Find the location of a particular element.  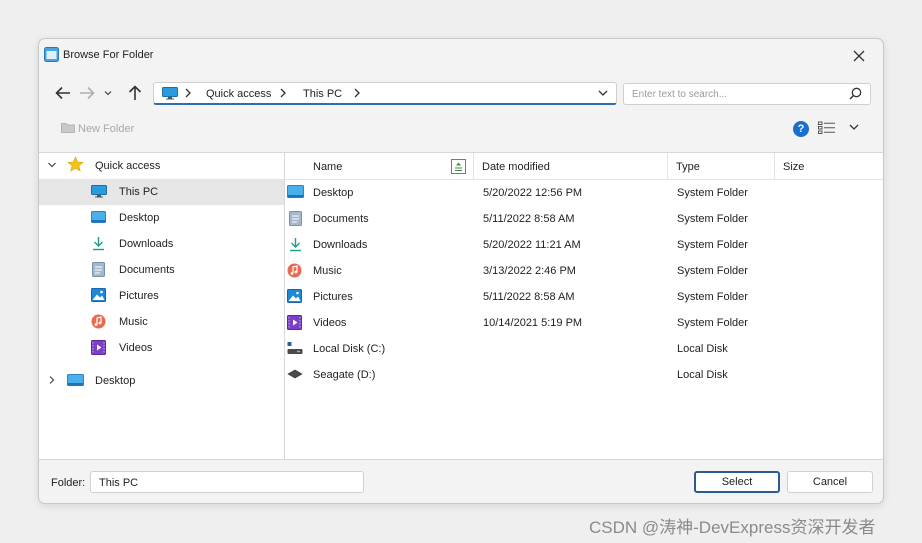

tree-item-label: Documents is located at coordinates (147, 270).